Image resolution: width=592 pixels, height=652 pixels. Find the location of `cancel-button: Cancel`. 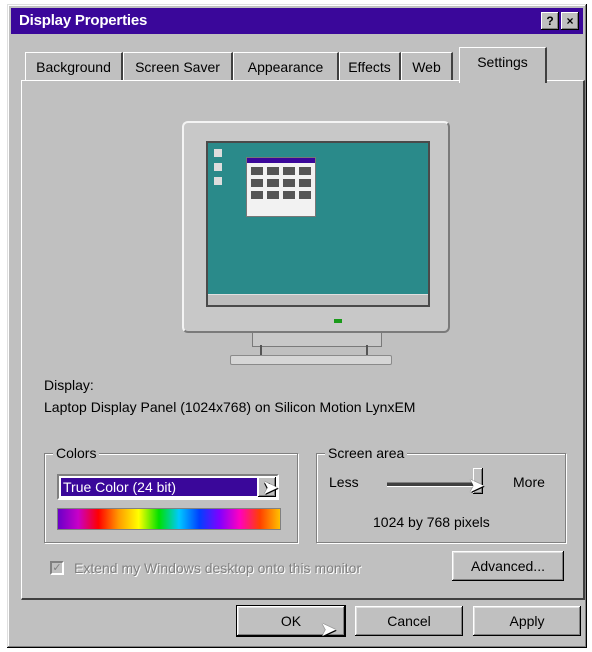

cancel-button: Cancel is located at coordinates (409, 621).